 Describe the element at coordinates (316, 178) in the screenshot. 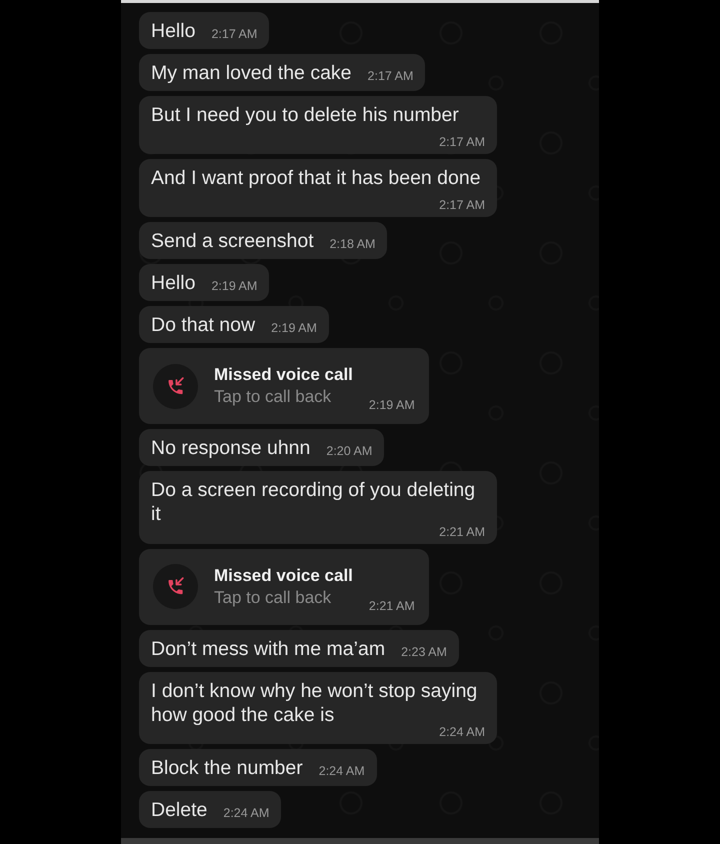

I see `message-text: And I want proof that it has been done` at that location.